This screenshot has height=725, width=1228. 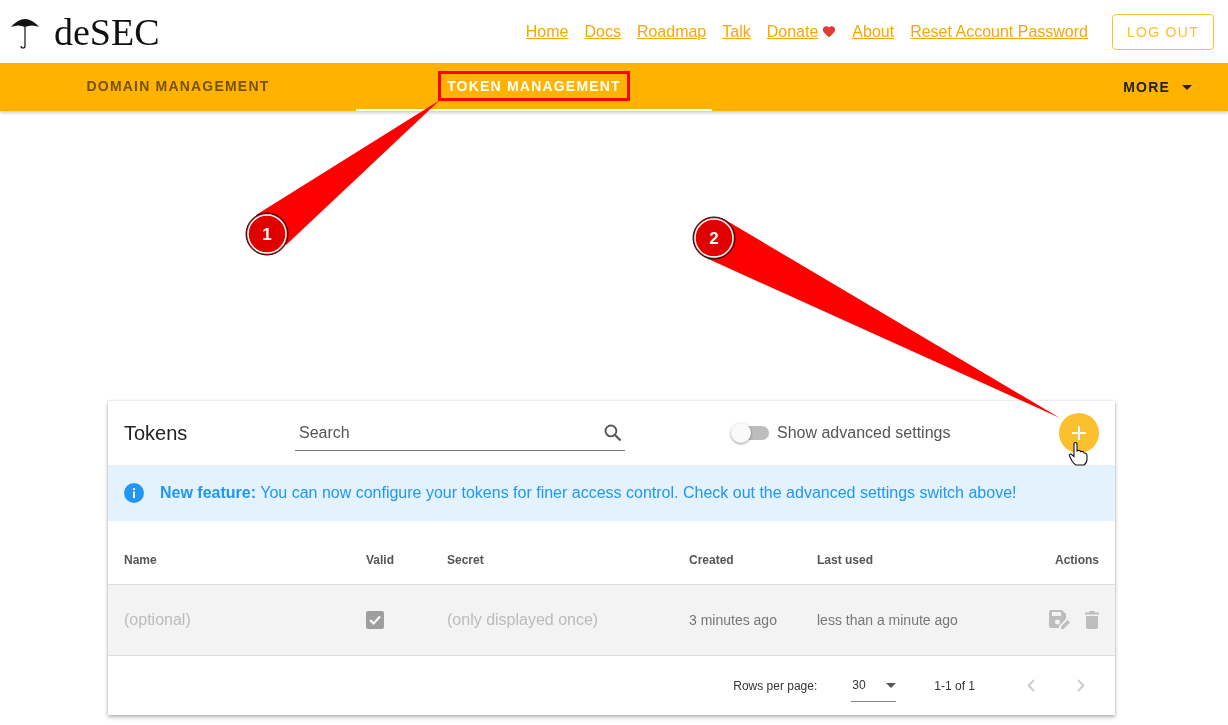 What do you see at coordinates (245, 620) in the screenshot?
I see `name-field: (optional)` at bounding box center [245, 620].